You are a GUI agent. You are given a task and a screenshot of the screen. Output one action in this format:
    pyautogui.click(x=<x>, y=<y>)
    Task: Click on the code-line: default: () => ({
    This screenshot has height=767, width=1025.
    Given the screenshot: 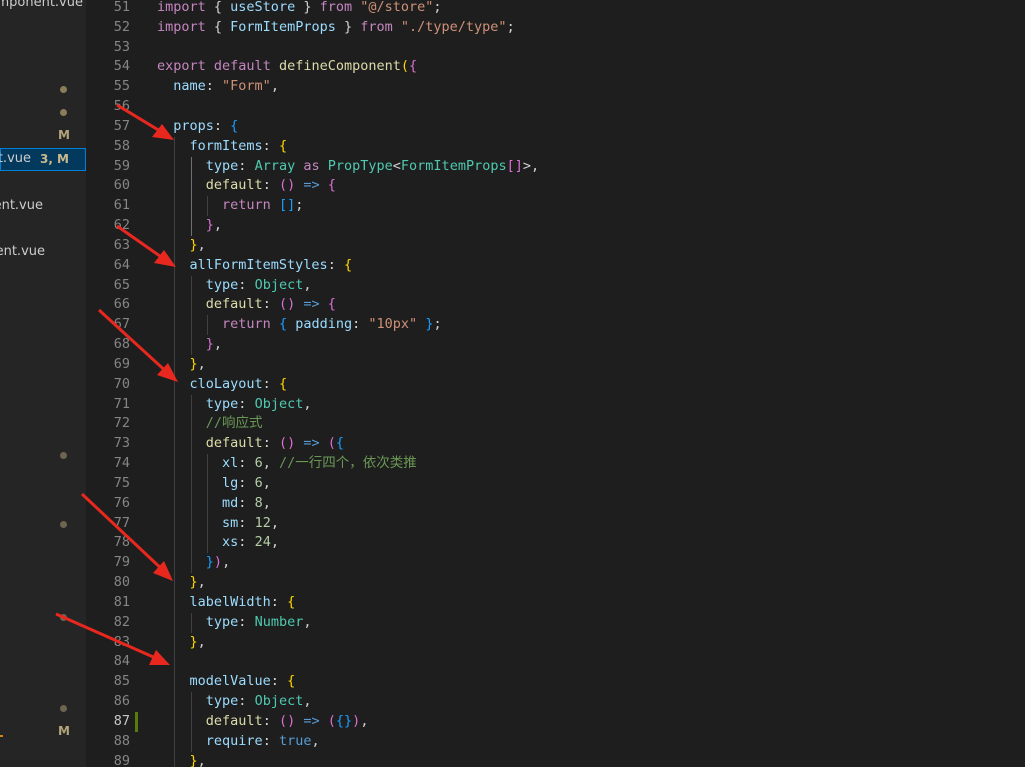 What is the action you would take?
    pyautogui.click(x=250, y=444)
    